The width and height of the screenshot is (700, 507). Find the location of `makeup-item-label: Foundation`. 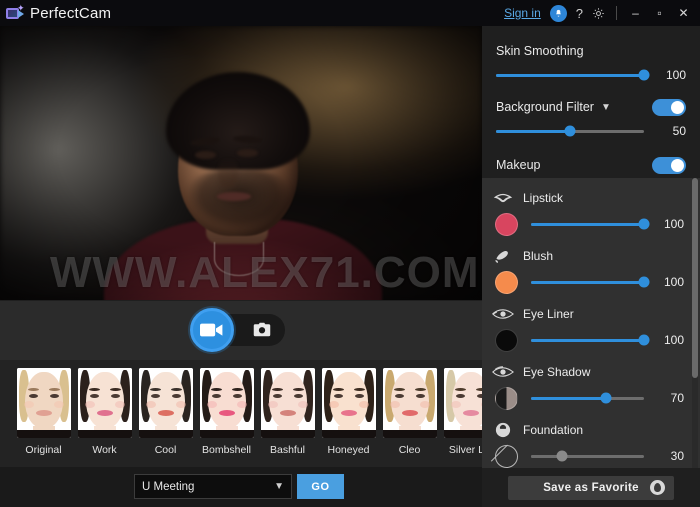

makeup-item-label: Foundation is located at coordinates (553, 429).